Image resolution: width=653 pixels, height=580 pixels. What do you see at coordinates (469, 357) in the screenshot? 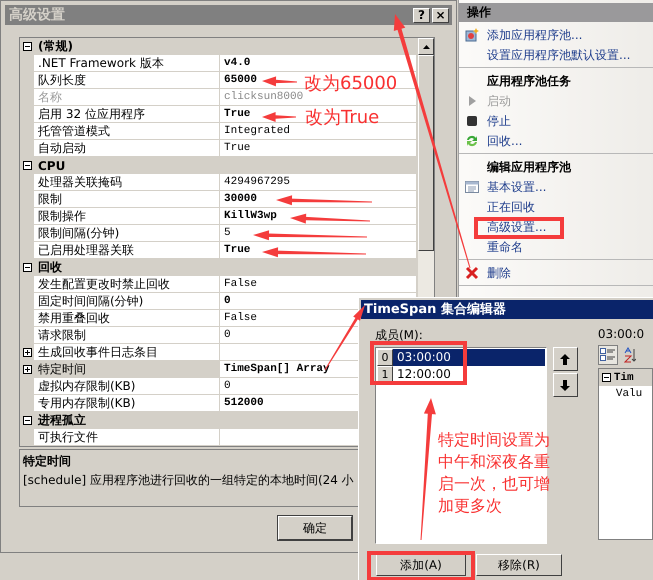
I see `member-item: 03:00:00` at bounding box center [469, 357].